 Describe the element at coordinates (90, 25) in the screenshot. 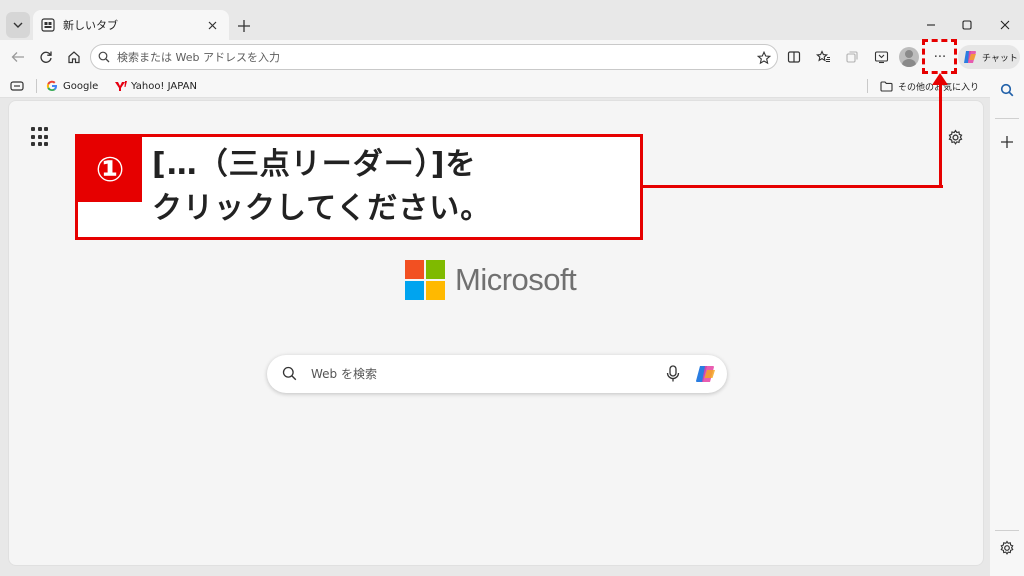

I see `tab-title: 新しいタブ` at that location.